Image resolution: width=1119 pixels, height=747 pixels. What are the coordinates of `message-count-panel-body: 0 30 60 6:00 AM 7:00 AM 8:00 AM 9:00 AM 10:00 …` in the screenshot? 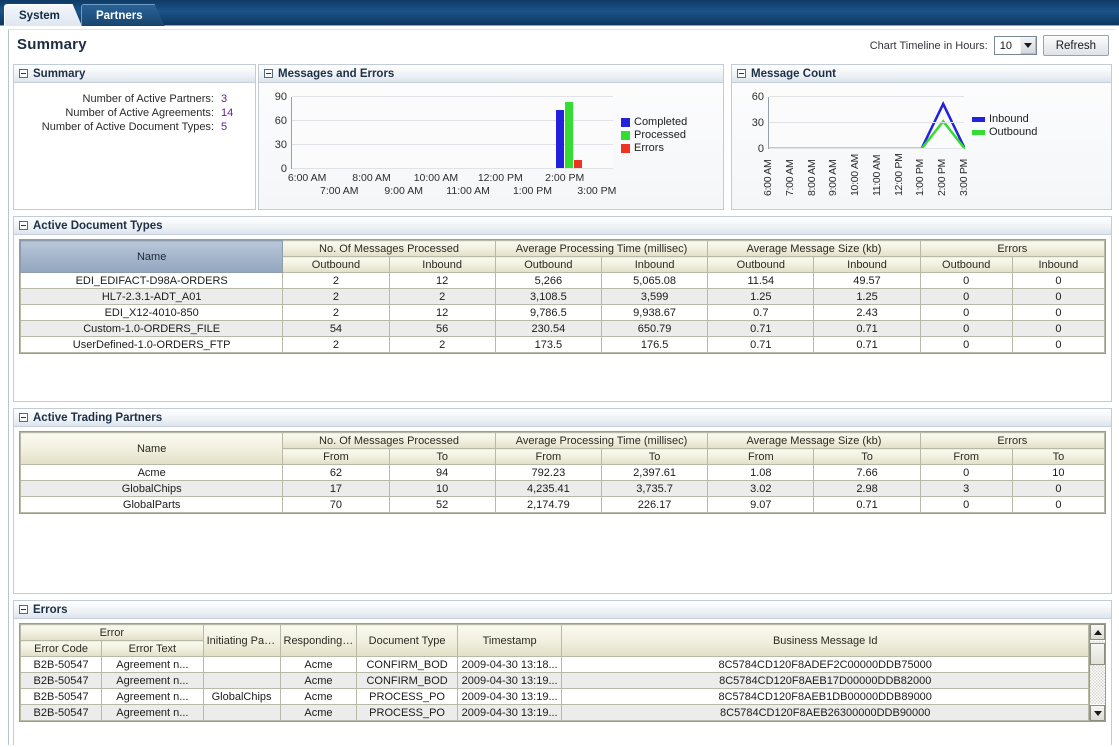 It's located at (921, 146).